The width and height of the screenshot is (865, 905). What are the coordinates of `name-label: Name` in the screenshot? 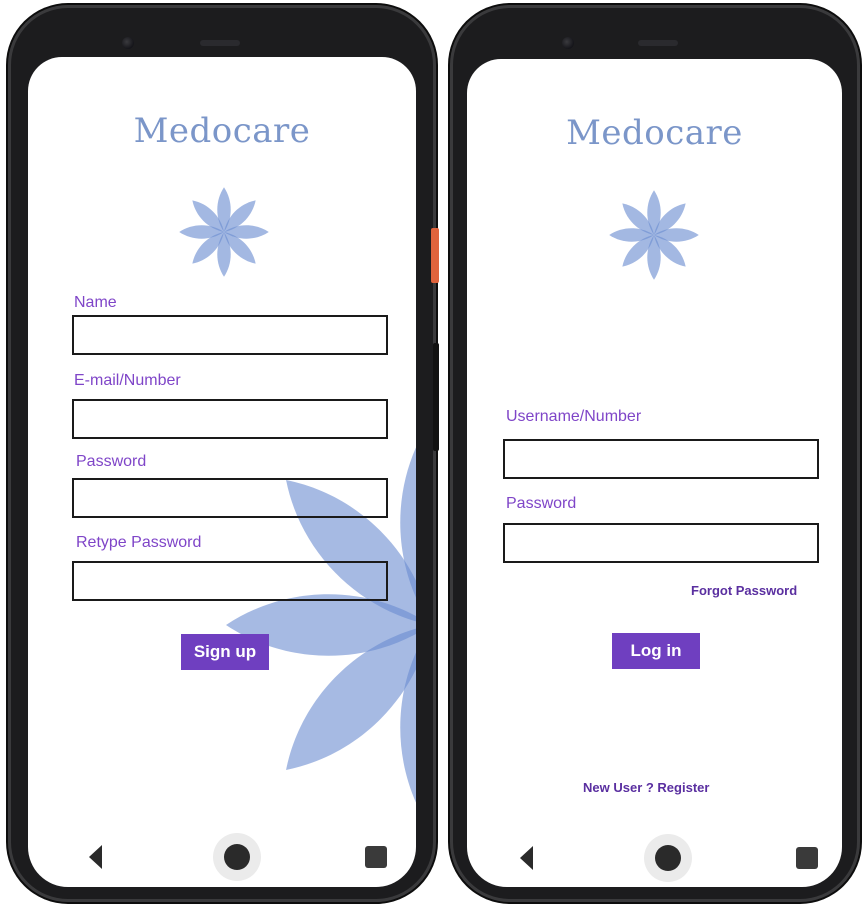 It's located at (95, 302).